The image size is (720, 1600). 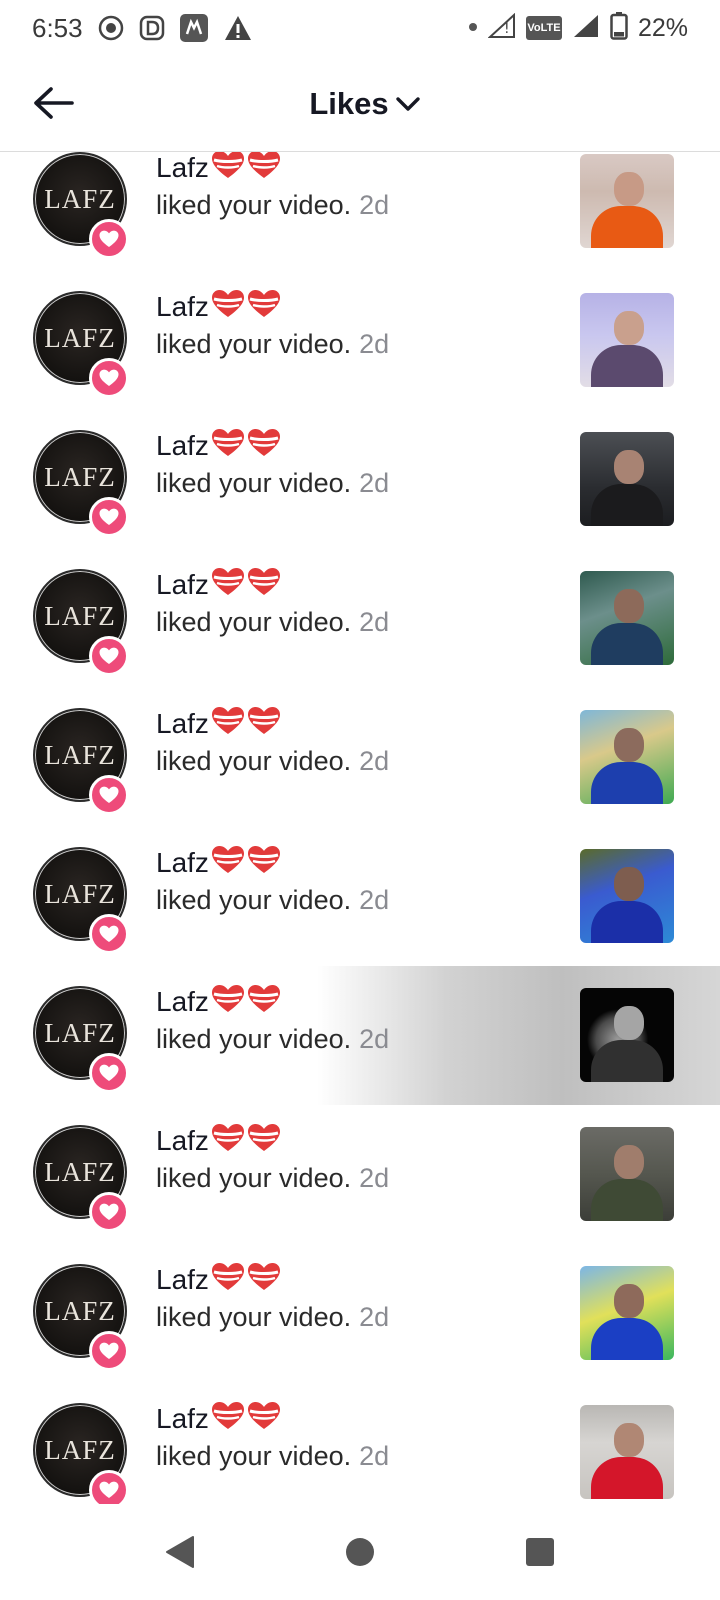 I want to click on d-app-icon, so click(x=152, y=28).